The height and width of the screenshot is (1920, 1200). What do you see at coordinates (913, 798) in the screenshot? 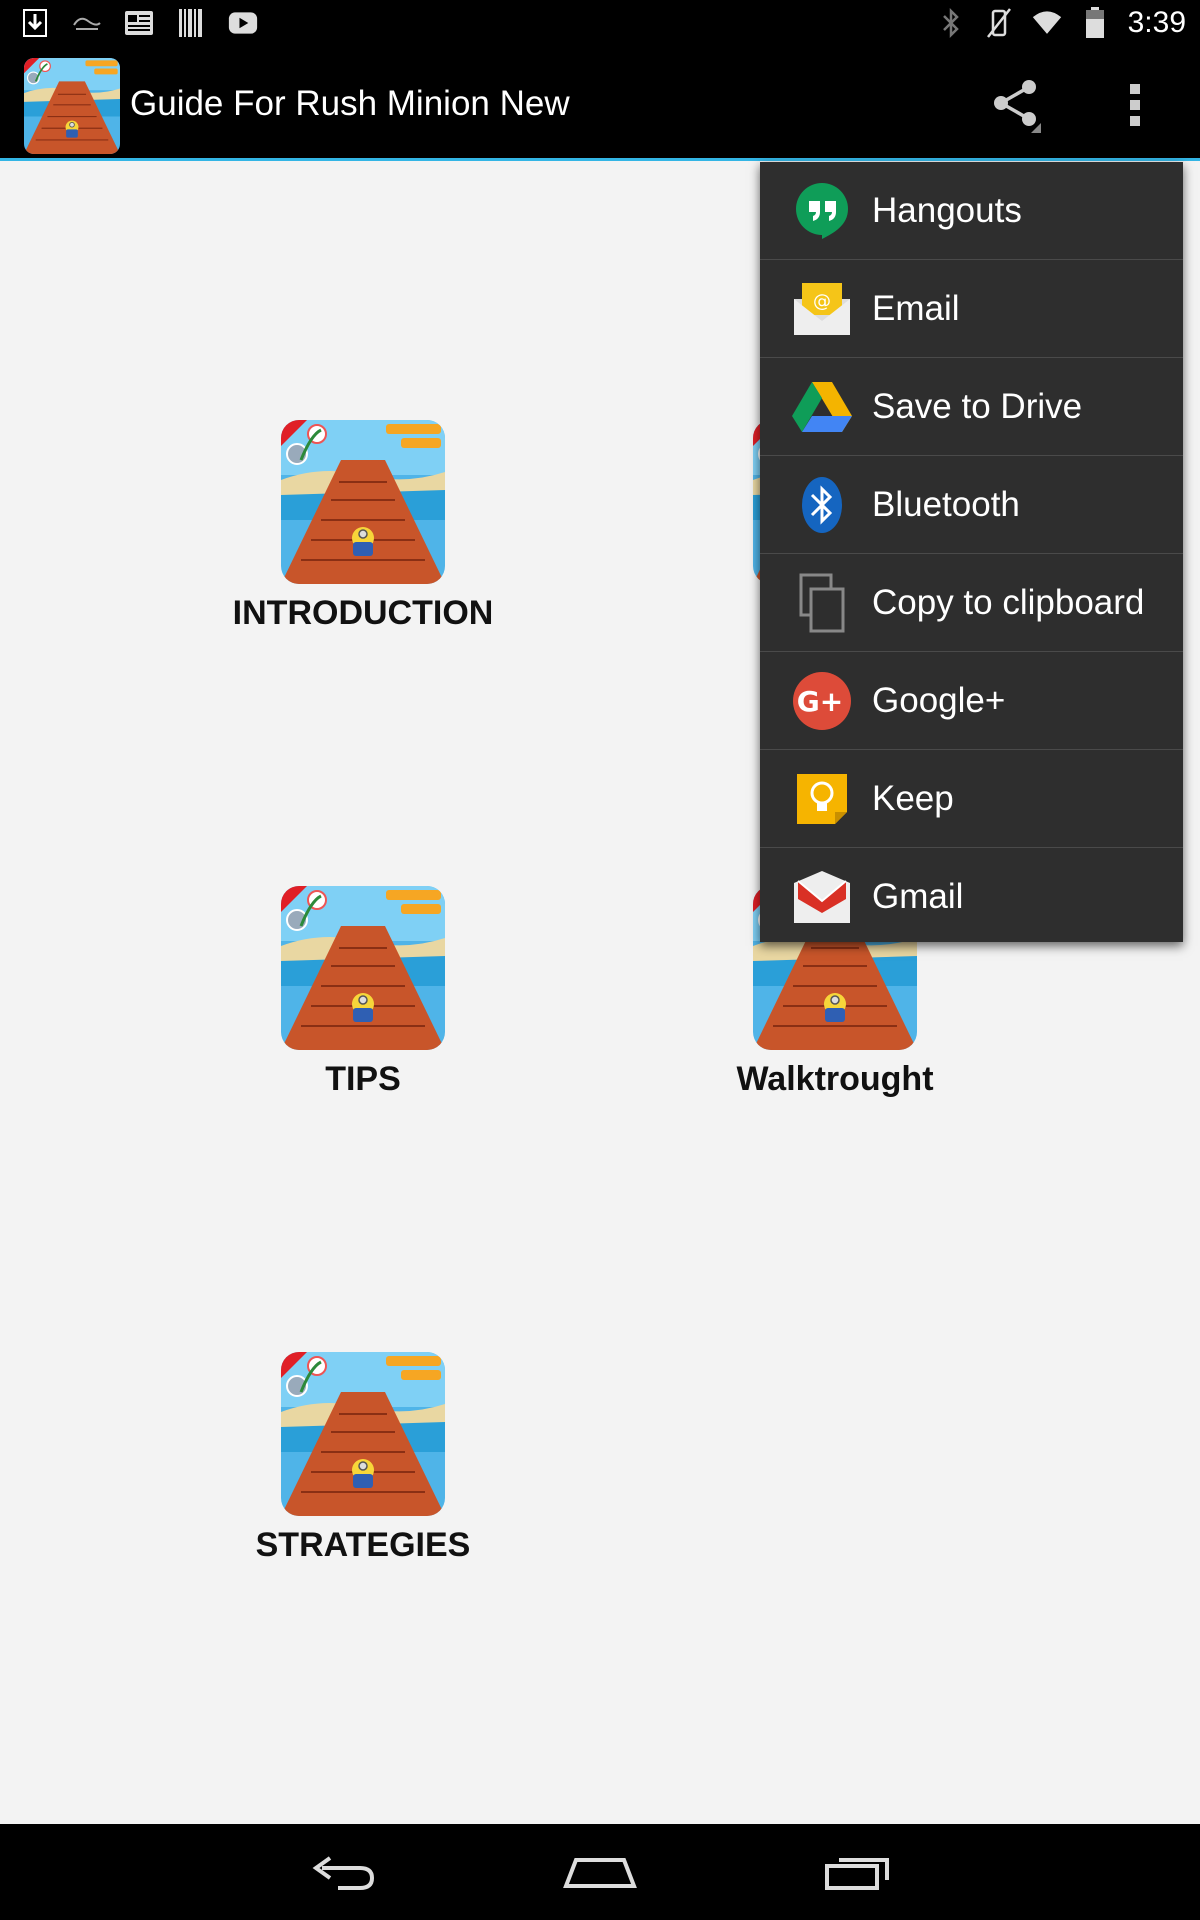
I see `menu-item-label: Keep` at bounding box center [913, 798].